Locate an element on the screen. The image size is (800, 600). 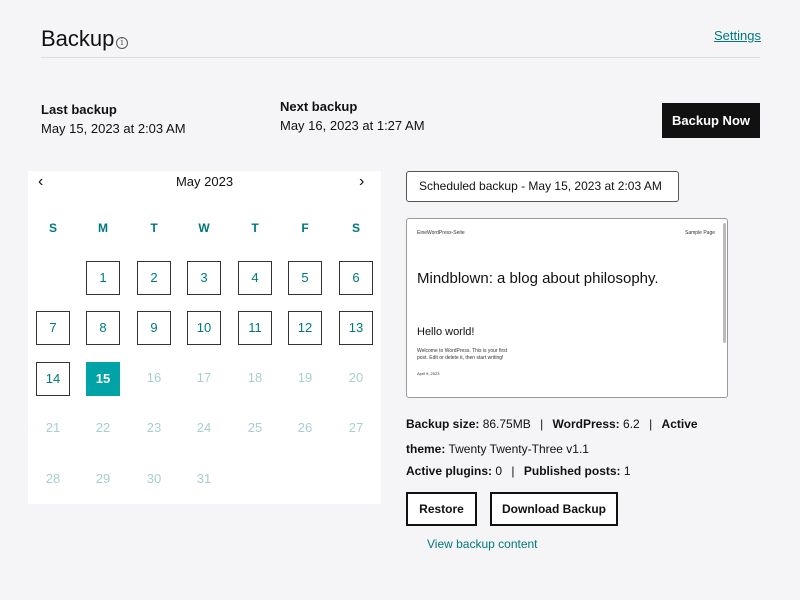
weekday-label: M is located at coordinates (103, 228).